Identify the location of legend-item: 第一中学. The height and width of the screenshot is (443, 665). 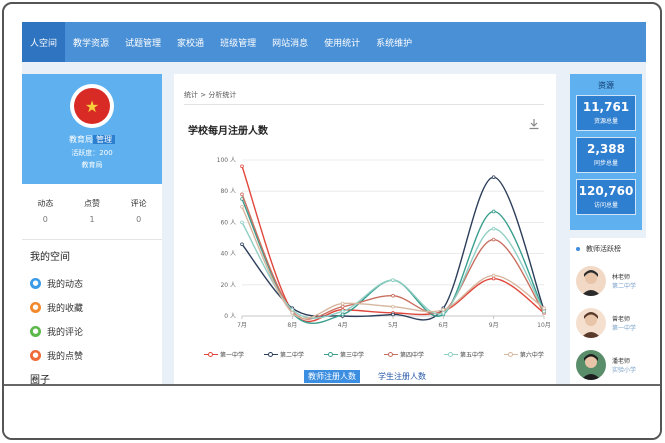
(224, 354).